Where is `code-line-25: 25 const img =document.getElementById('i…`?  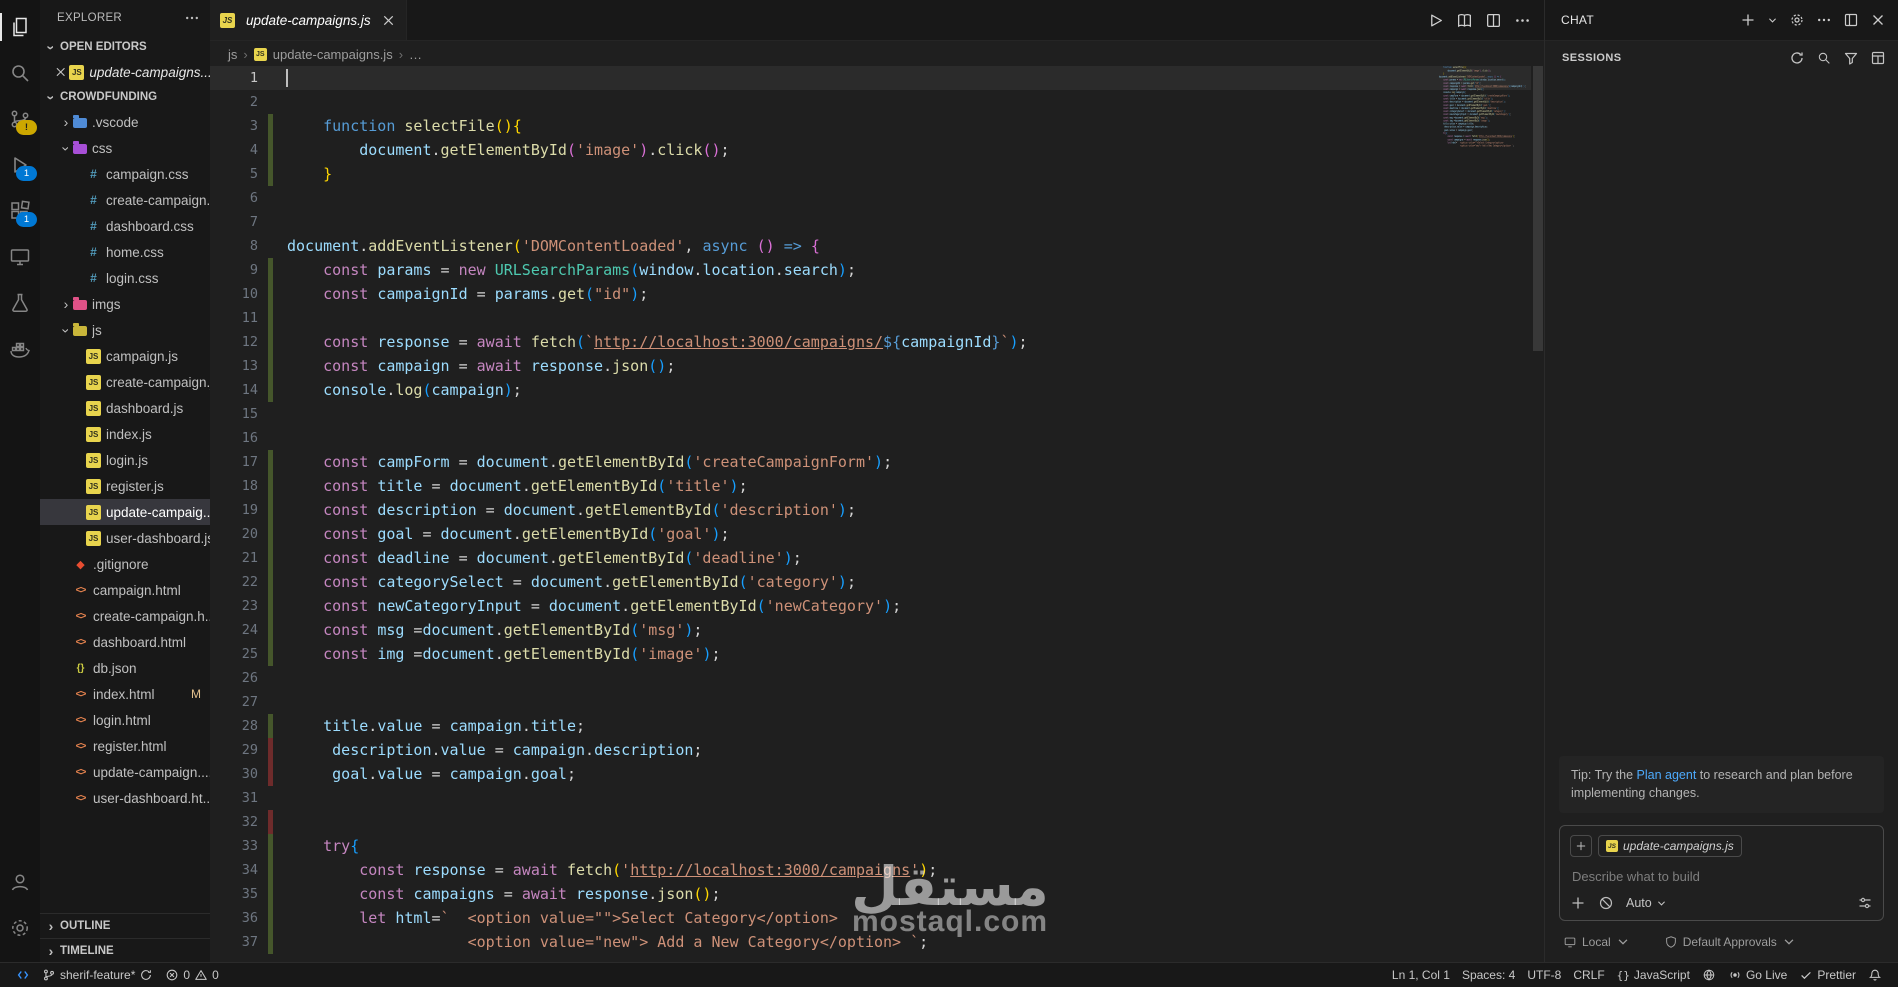 code-line-25: 25 const img =document.getElementById('i… is located at coordinates (870, 654).